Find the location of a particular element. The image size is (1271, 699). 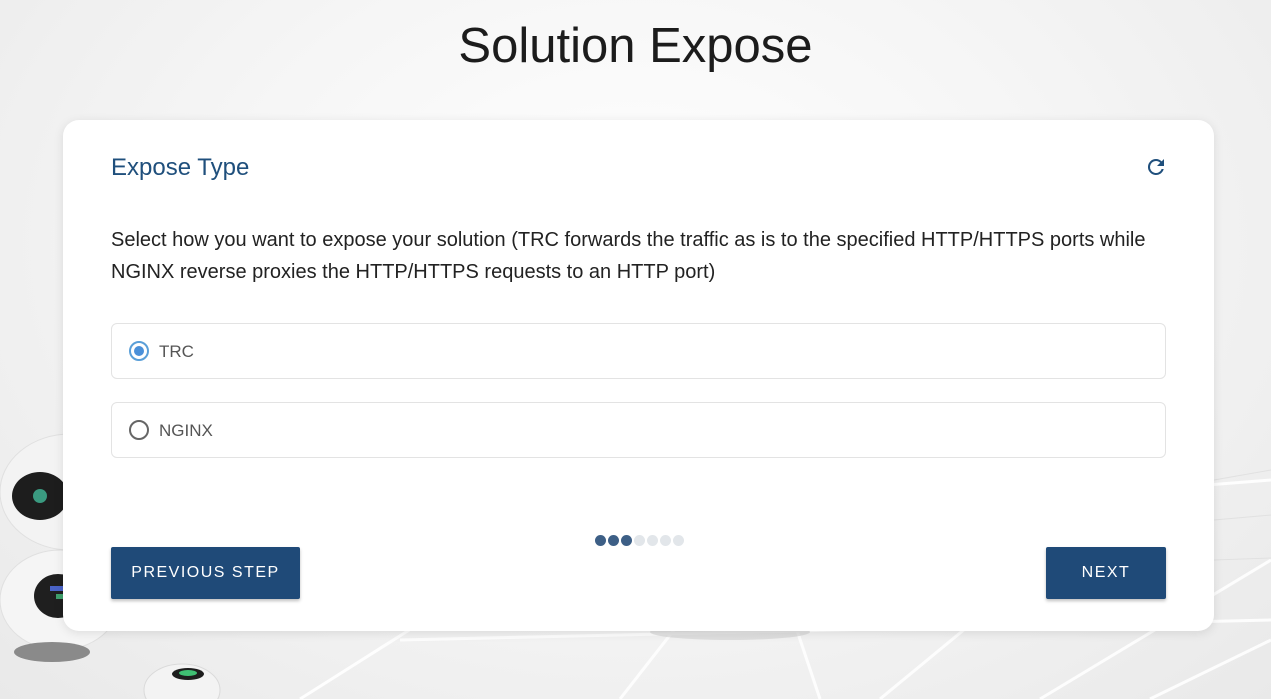

card-title: Expose Type is located at coordinates (180, 167).